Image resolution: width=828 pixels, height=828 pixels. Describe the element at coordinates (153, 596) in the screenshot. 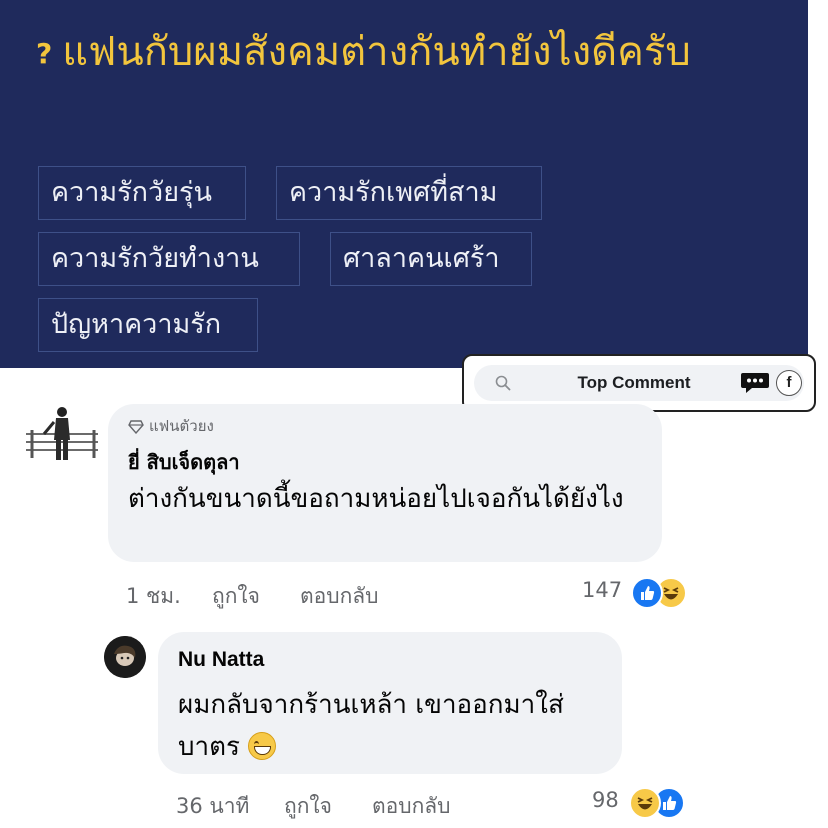

I see `comment-timestamp: 1 ชม.` at that location.